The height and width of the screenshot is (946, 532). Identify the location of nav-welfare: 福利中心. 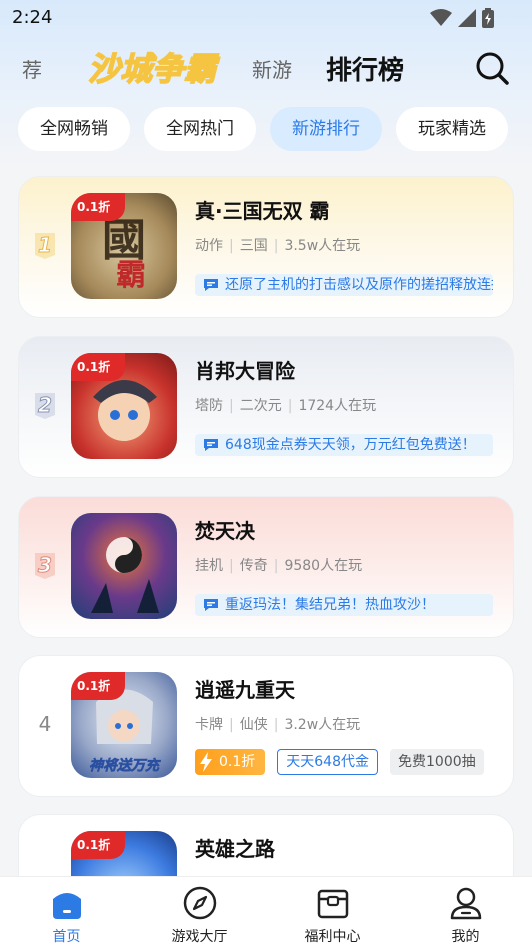
(332, 911).